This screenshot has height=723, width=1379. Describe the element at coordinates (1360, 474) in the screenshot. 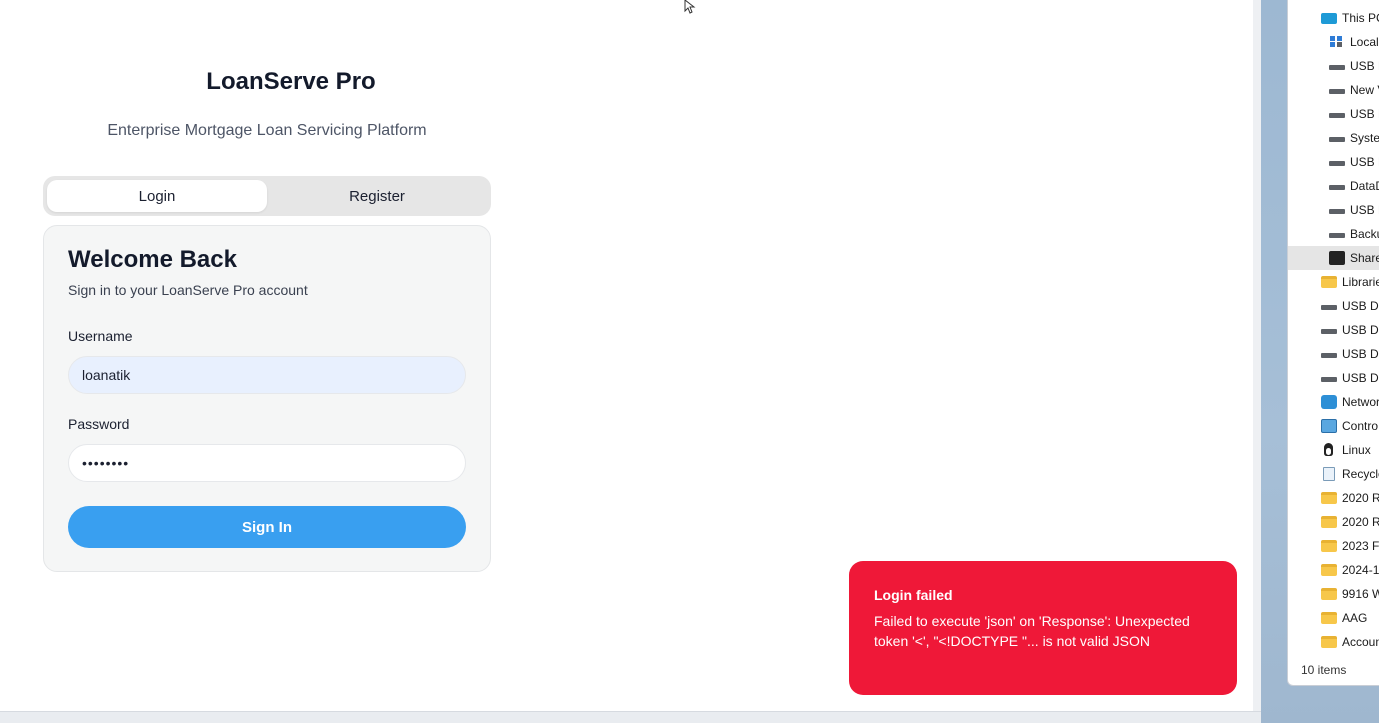

I see `tree-item-label: Recycle` at that location.